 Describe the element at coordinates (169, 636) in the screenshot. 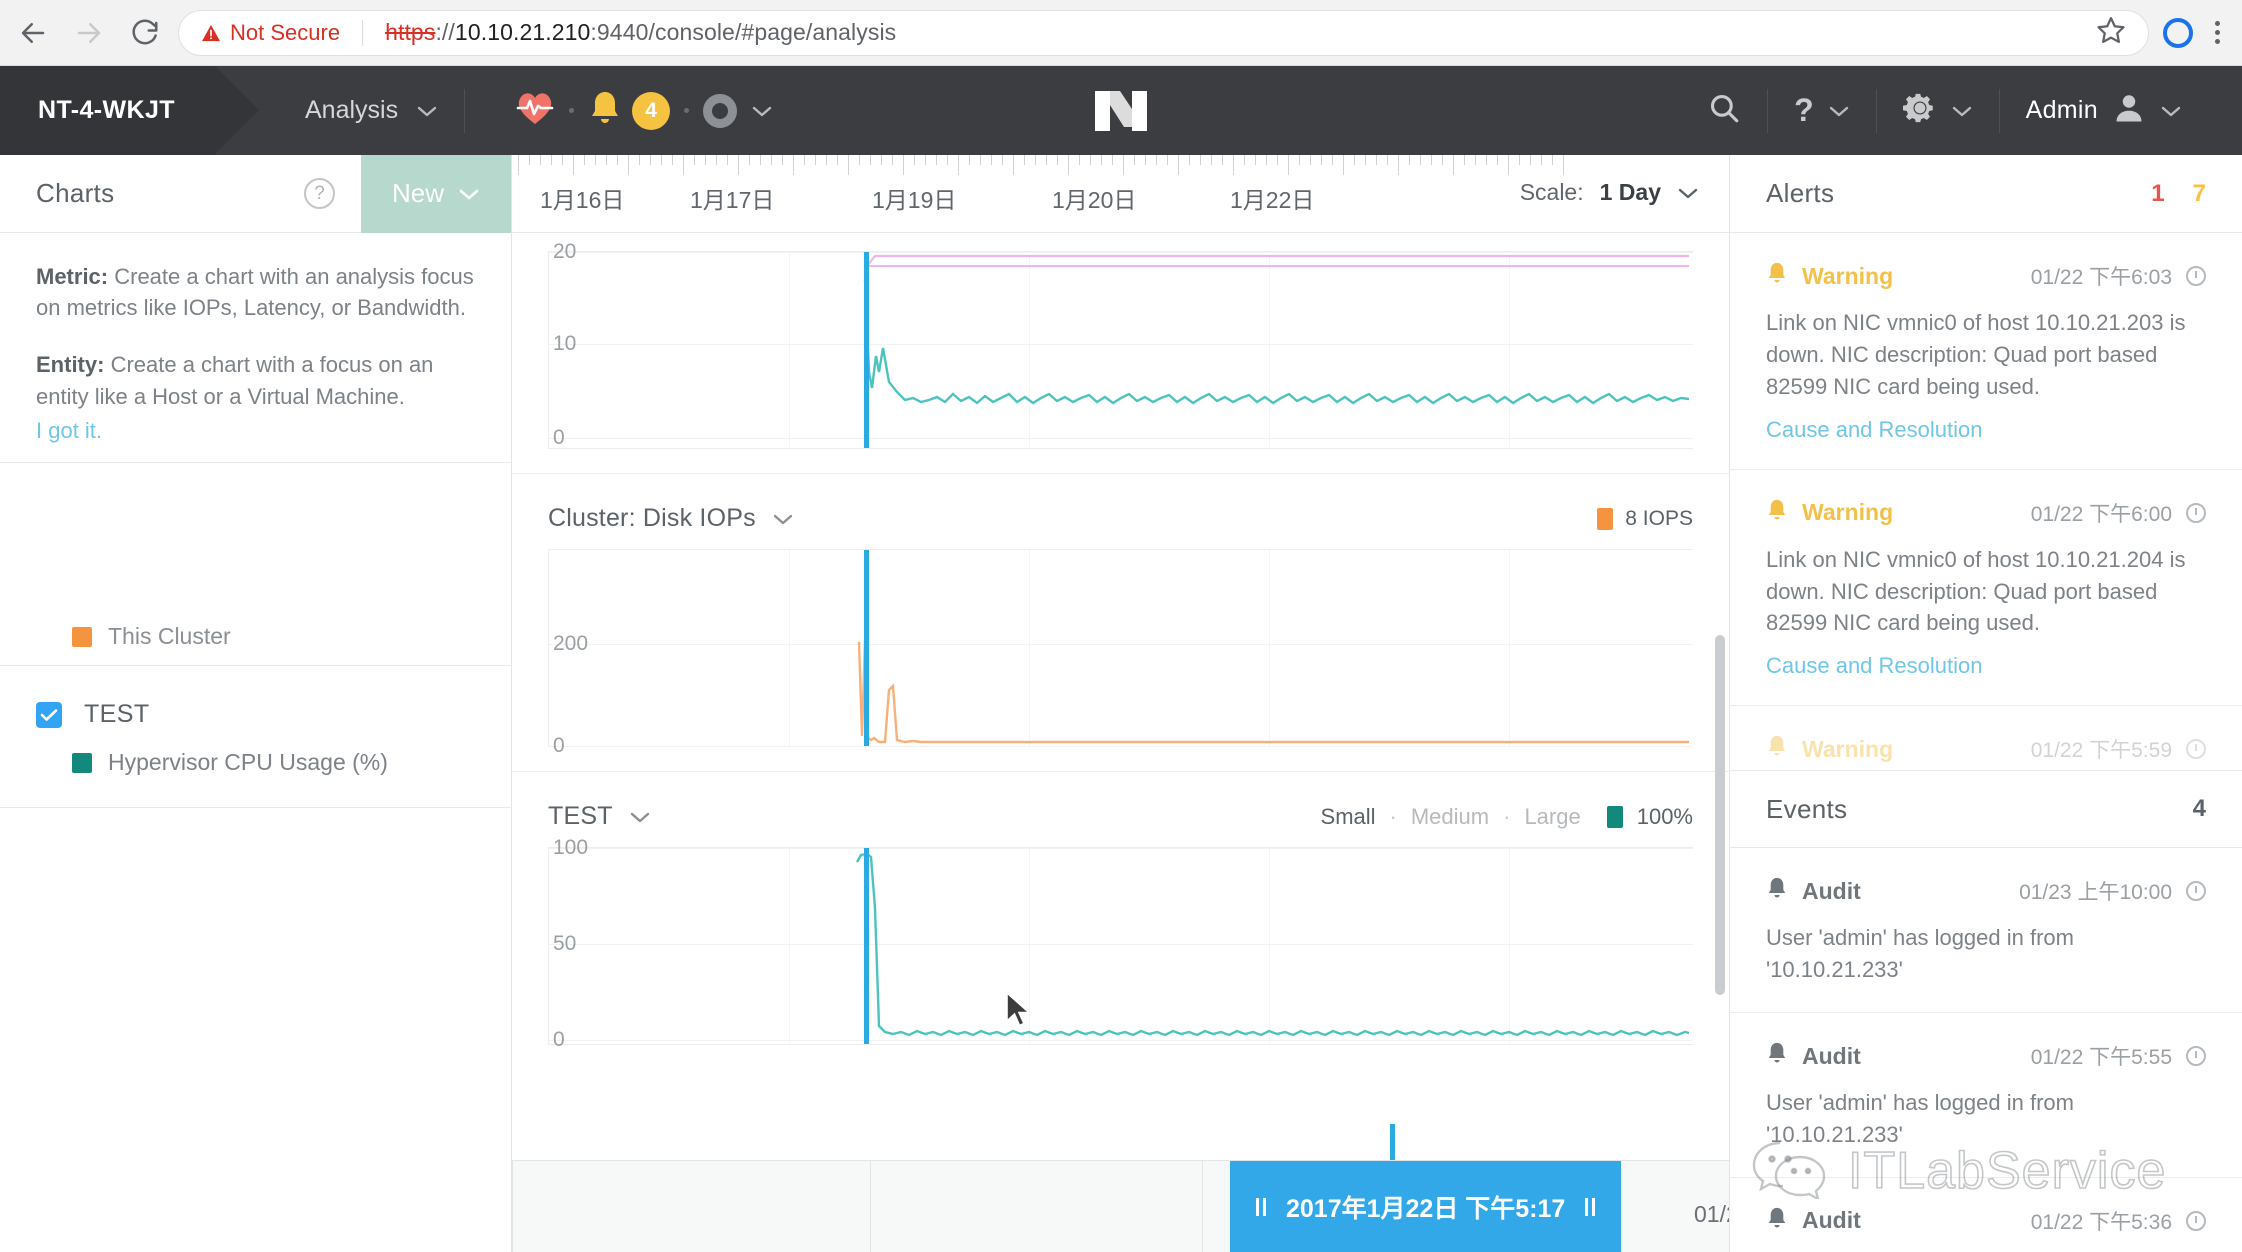

I see `this-cluster-label: This Cluster` at that location.